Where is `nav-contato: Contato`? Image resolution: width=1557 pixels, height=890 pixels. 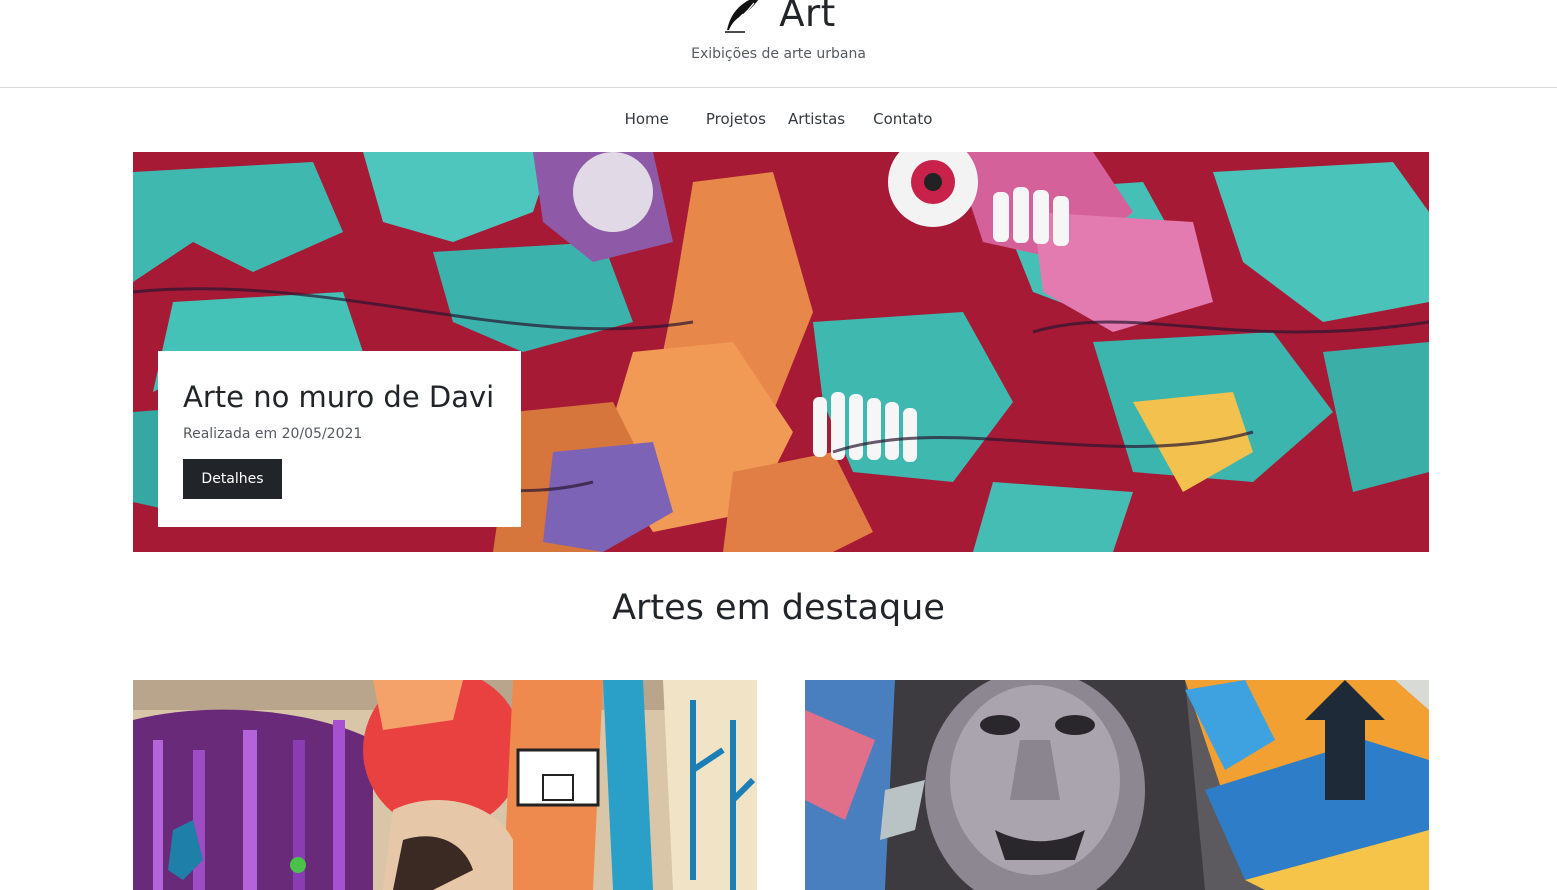
nav-contato: Contato is located at coordinates (902, 119).